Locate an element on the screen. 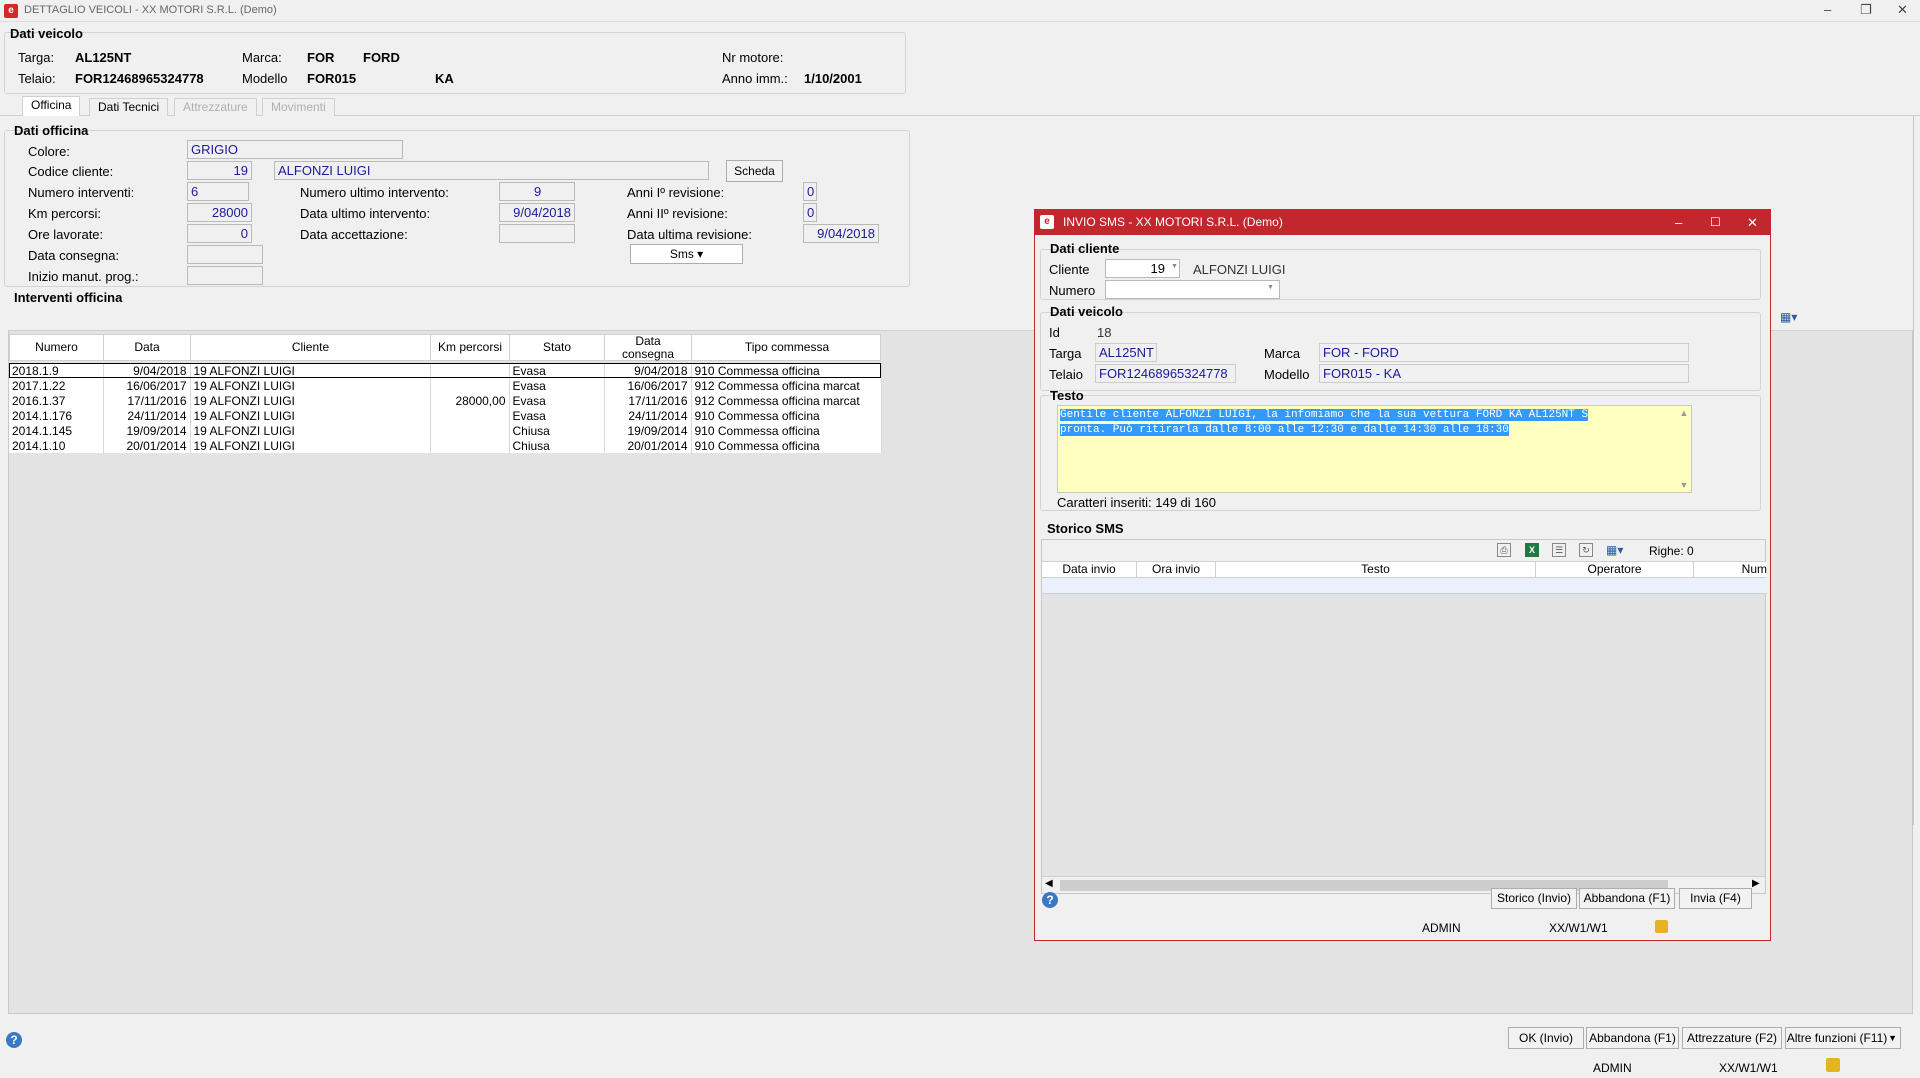 The height and width of the screenshot is (1078, 1920). consegna-field is located at coordinates (225, 254).